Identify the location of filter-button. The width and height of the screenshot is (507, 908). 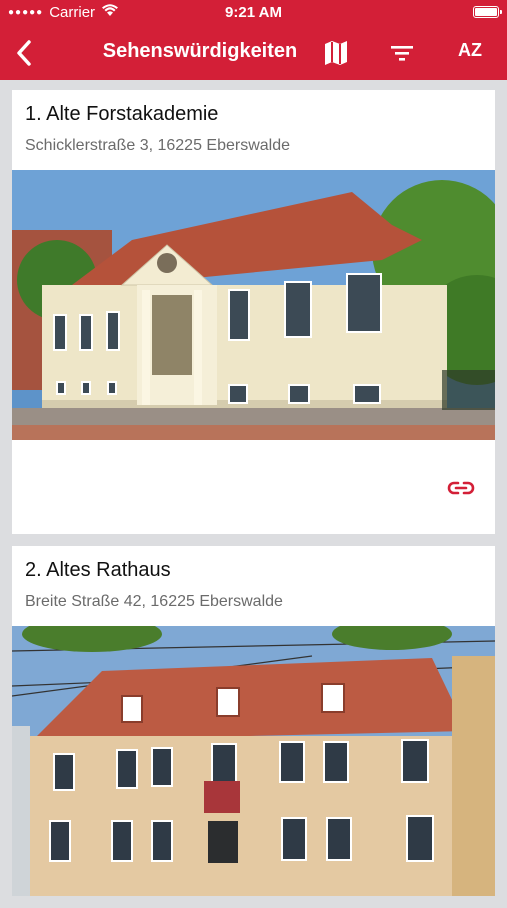
(402, 53).